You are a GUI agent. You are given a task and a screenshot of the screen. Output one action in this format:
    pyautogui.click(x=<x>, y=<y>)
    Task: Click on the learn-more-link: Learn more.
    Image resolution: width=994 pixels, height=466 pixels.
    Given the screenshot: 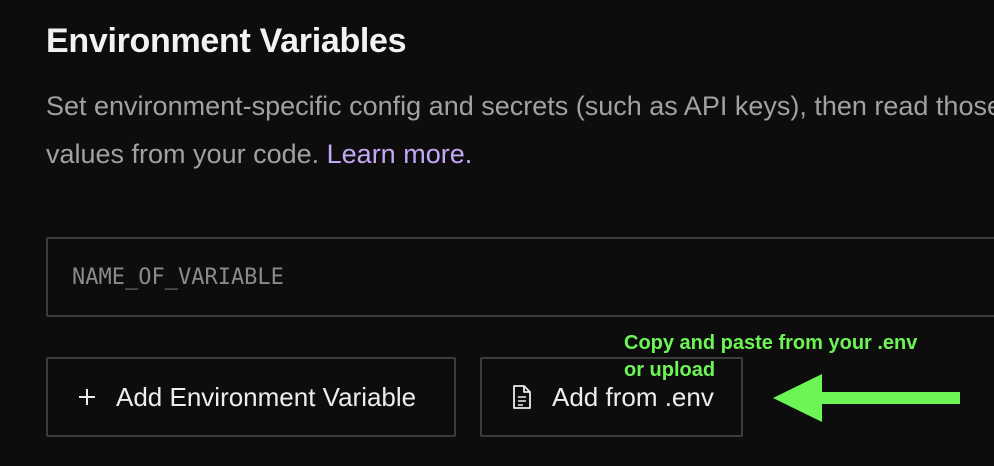 What is the action you would take?
    pyautogui.click(x=400, y=154)
    